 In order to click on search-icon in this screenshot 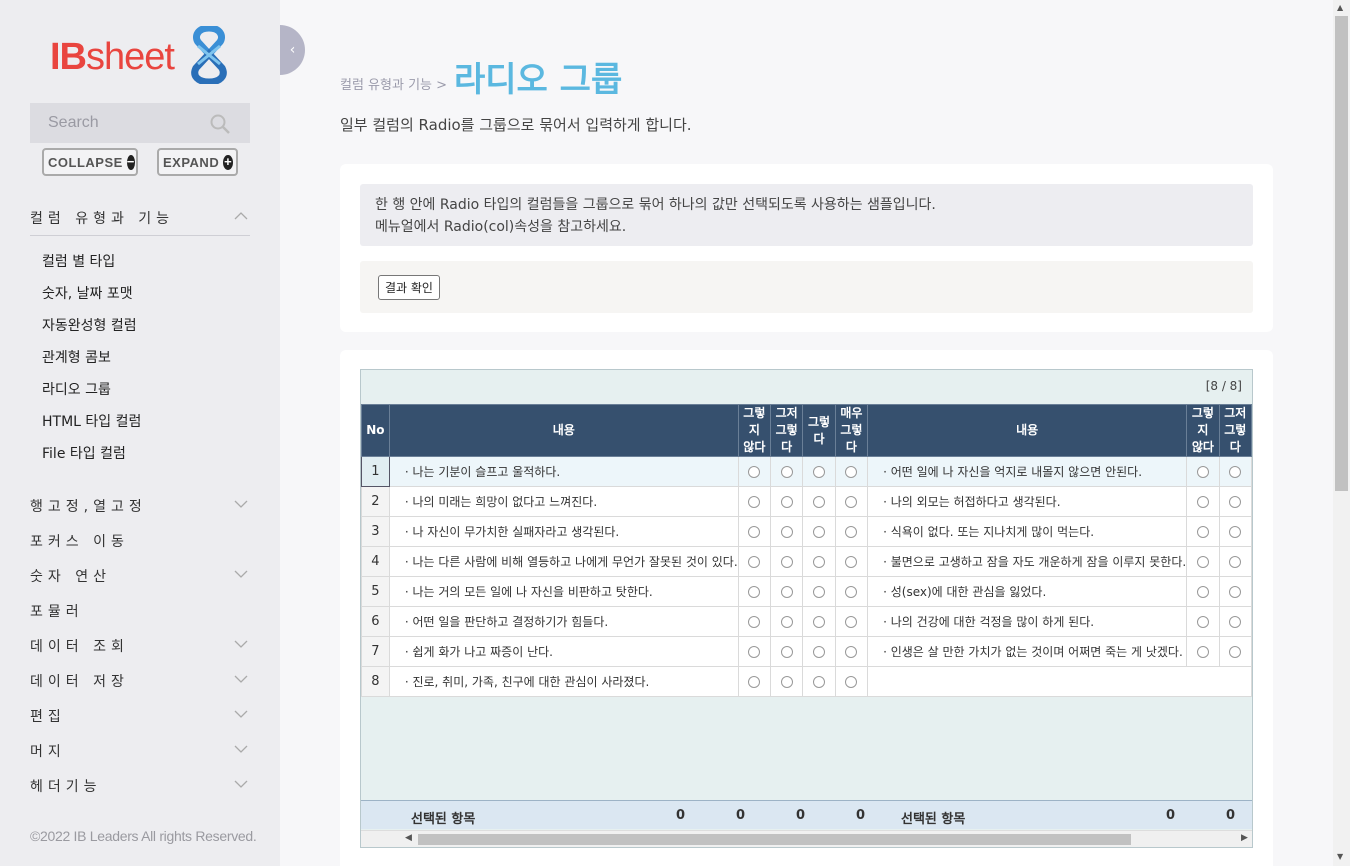, I will do `click(220, 124)`.